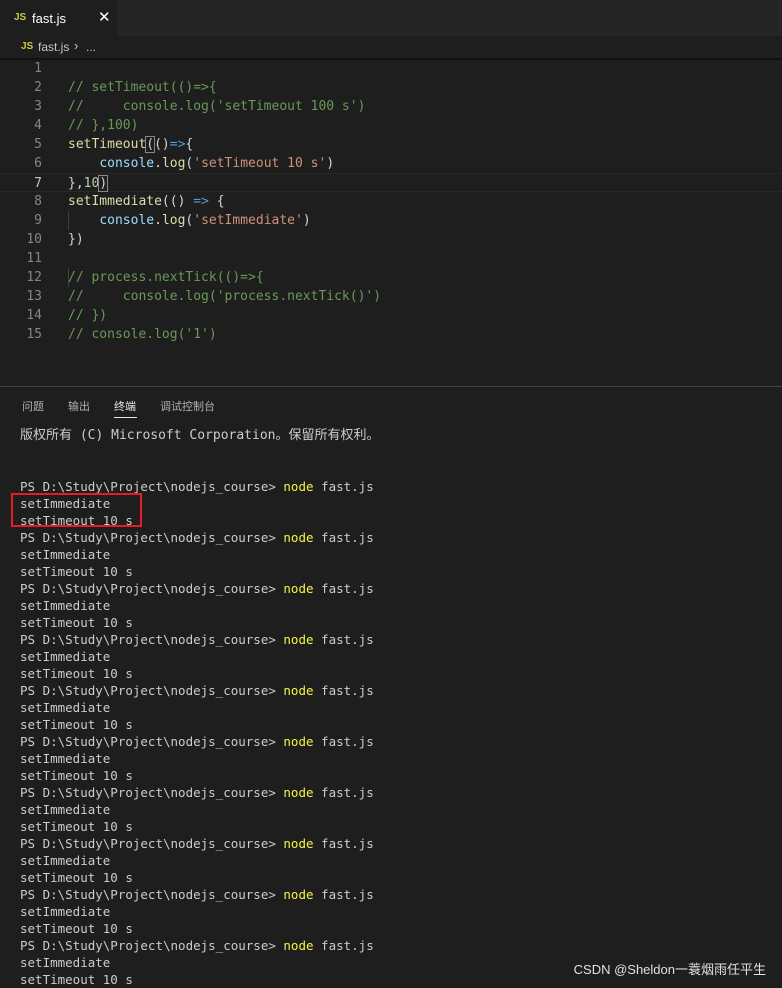 This screenshot has width=782, height=988. I want to click on code-text: // console.log('1'), so click(142, 334).